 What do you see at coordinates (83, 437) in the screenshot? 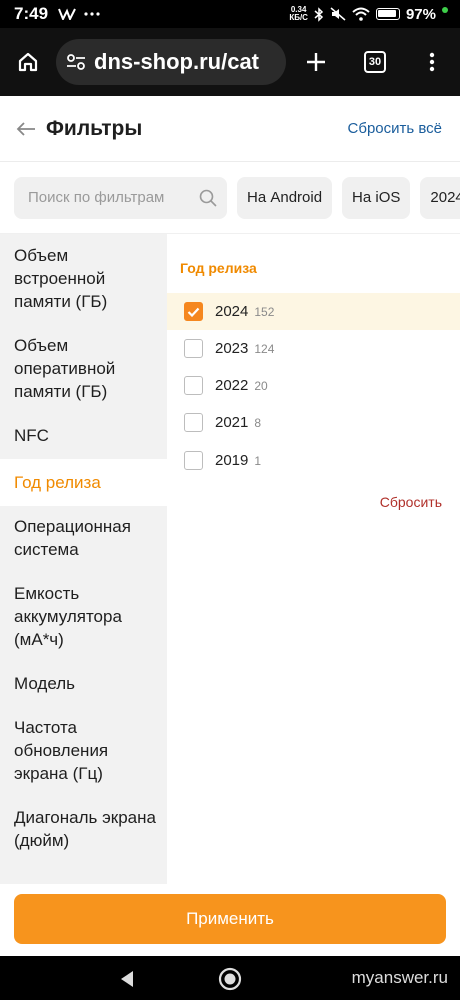
I see `sidebar-item-nfc: NFC` at bounding box center [83, 437].